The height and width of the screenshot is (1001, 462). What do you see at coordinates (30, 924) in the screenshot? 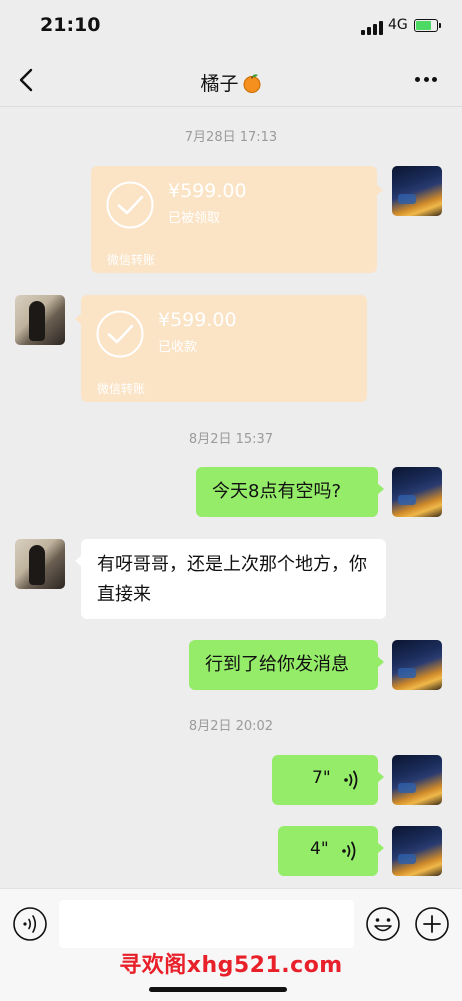
I see `voice-input-icon` at bounding box center [30, 924].